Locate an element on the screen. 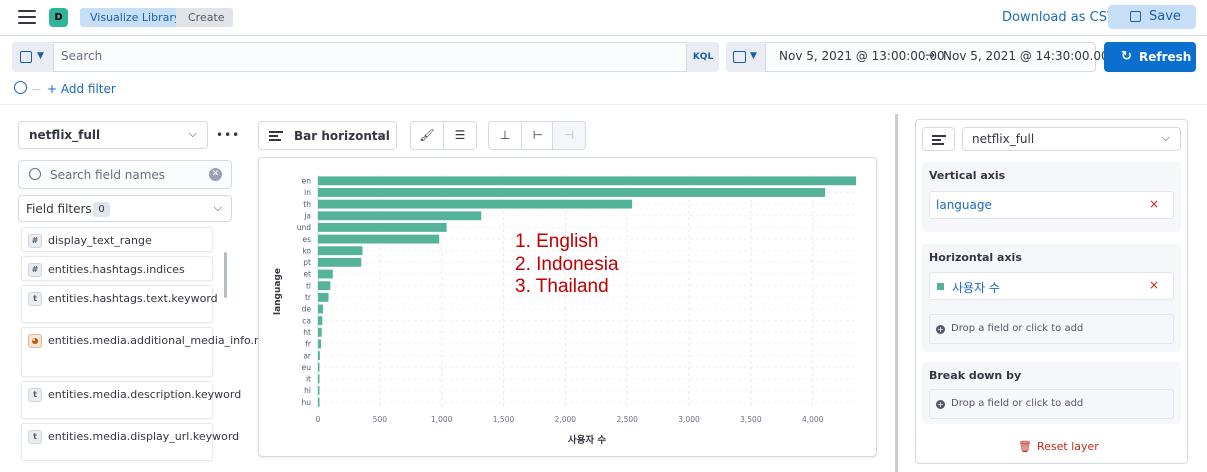 Image resolution: width=1207 pixels, height=472 pixels. reset-layer-button: 🗑 Reset layer is located at coordinates (1058, 446).